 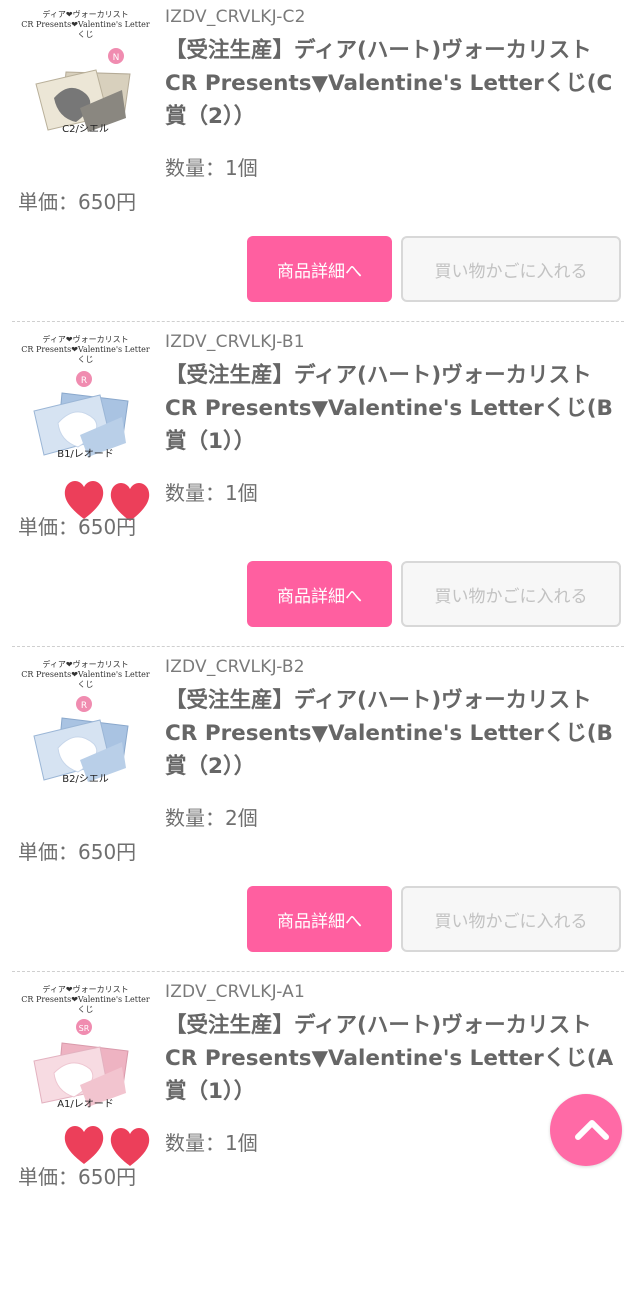 What do you see at coordinates (85, 454) in the screenshot?
I see `thumbnail-caption: B1/レオード` at bounding box center [85, 454].